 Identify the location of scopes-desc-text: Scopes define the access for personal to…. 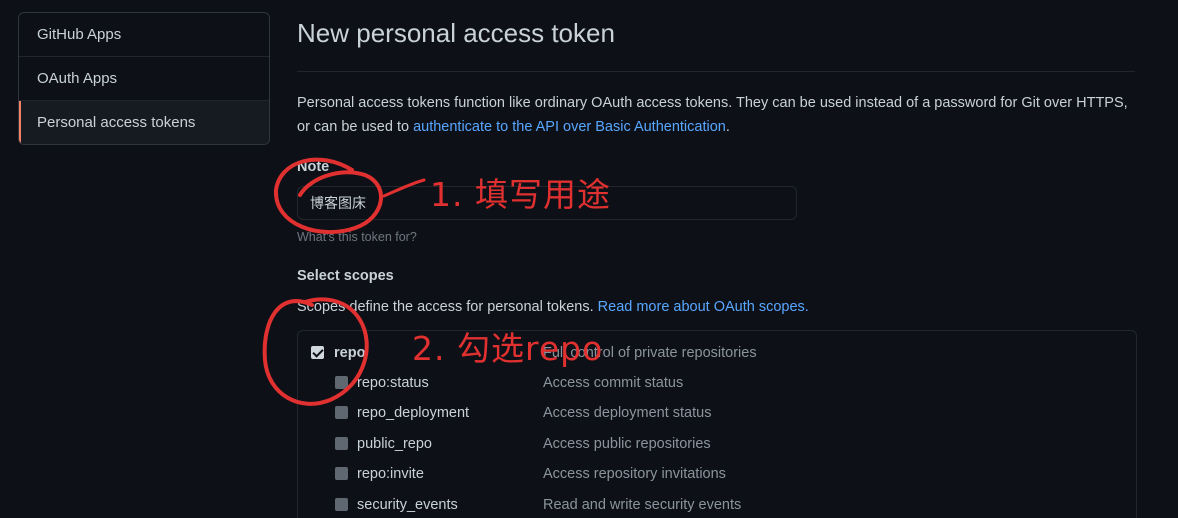
(447, 307).